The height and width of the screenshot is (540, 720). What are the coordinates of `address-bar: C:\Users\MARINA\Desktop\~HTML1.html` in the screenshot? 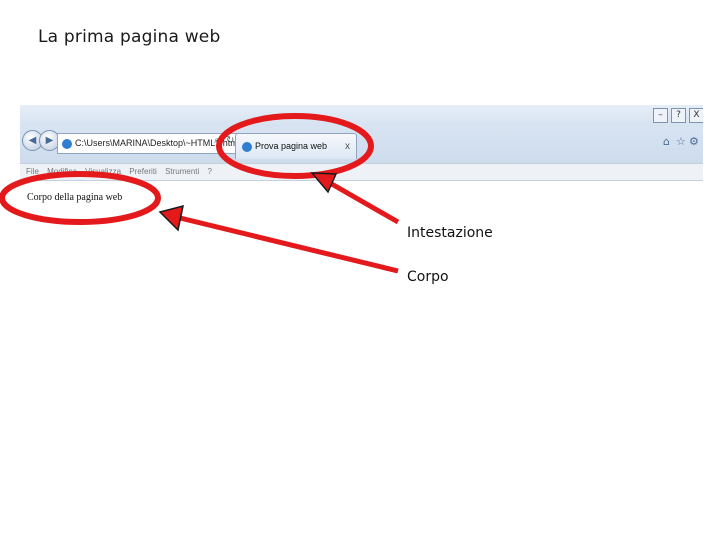 It's located at (148, 143).